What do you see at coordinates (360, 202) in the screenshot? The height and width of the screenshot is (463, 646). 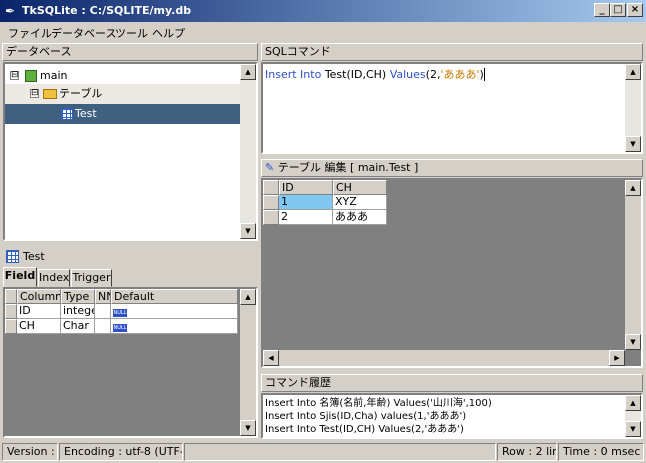 I see `data-cell: XYZ` at bounding box center [360, 202].